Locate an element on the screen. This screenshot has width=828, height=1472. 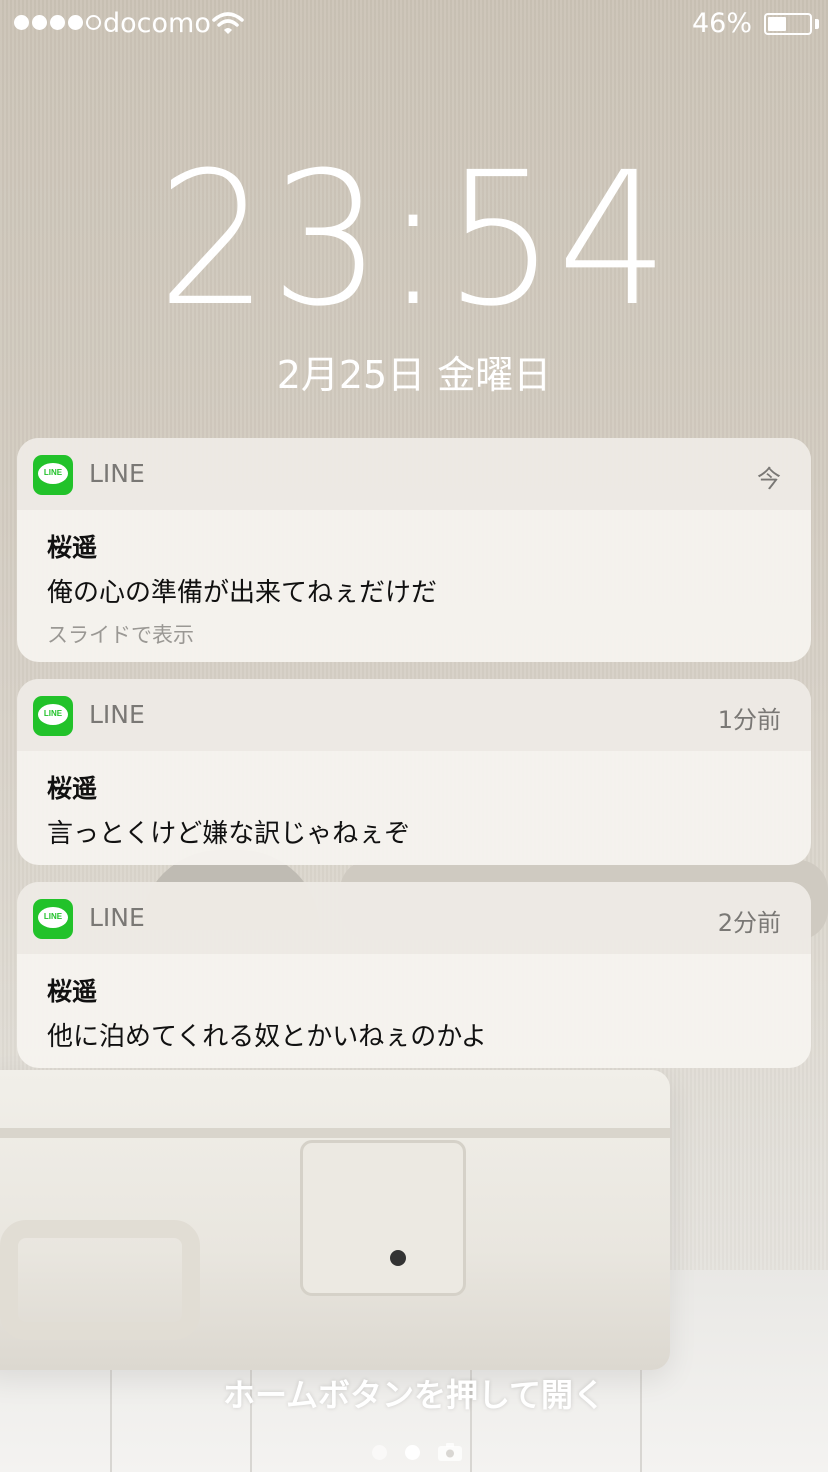
page-dot-active is located at coordinates (412, 1452).